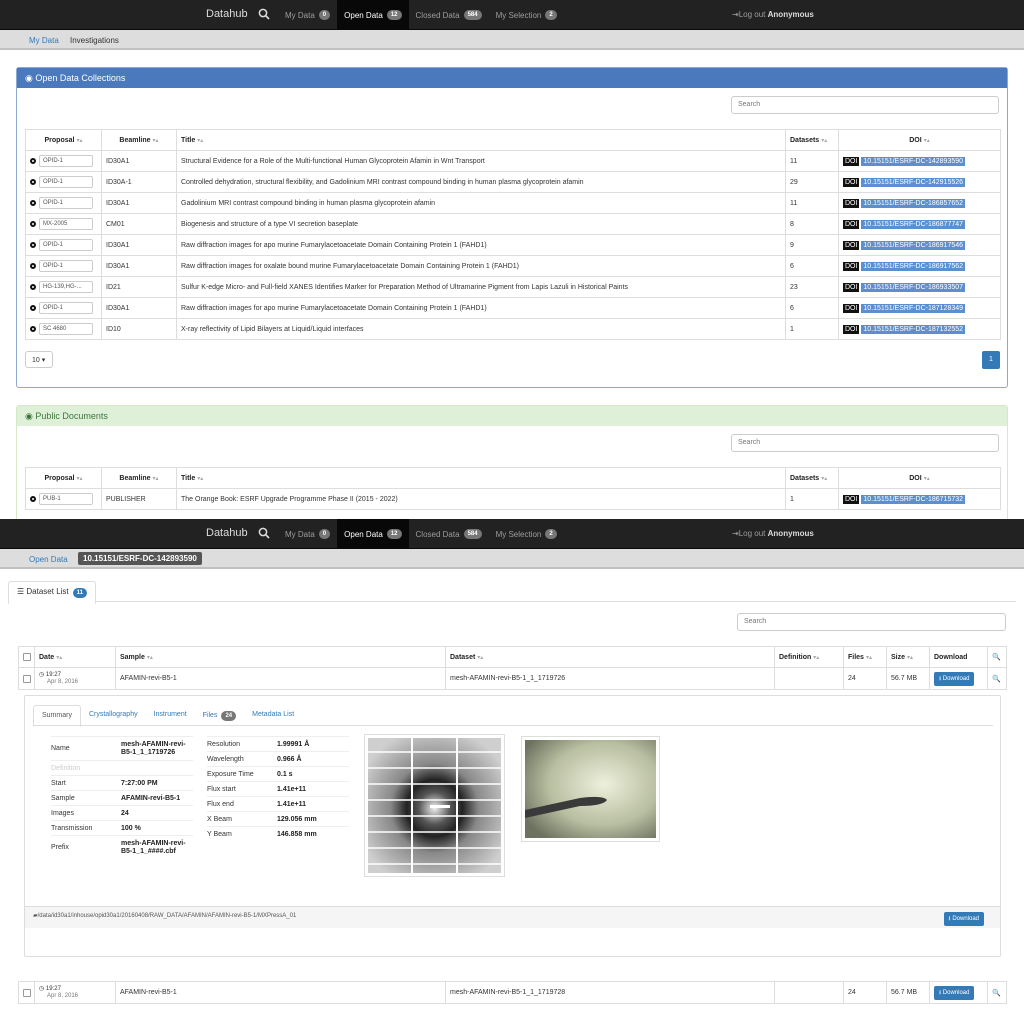 The width and height of the screenshot is (1024, 1024). What do you see at coordinates (227, 14) in the screenshot?
I see `brand: Datahub` at bounding box center [227, 14].